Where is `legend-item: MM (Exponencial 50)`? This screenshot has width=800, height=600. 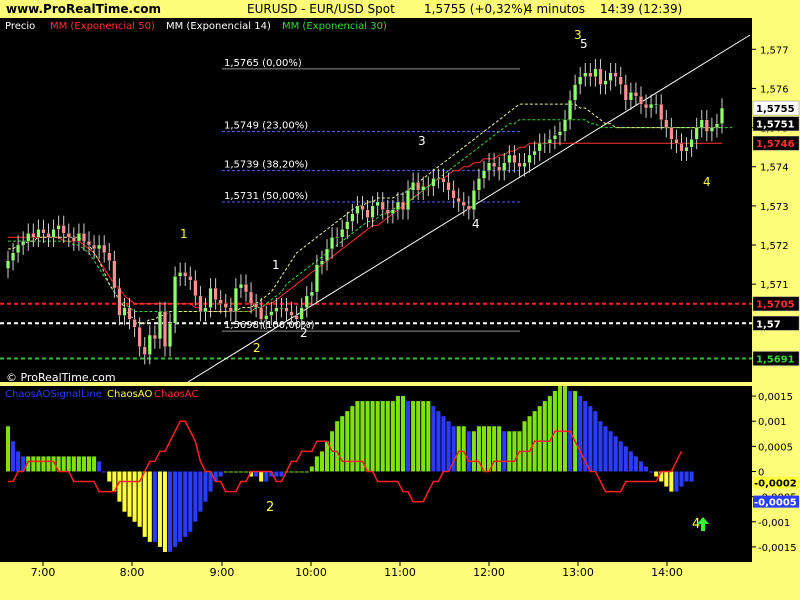 legend-item: MM (Exponencial 50) is located at coordinates (102, 26).